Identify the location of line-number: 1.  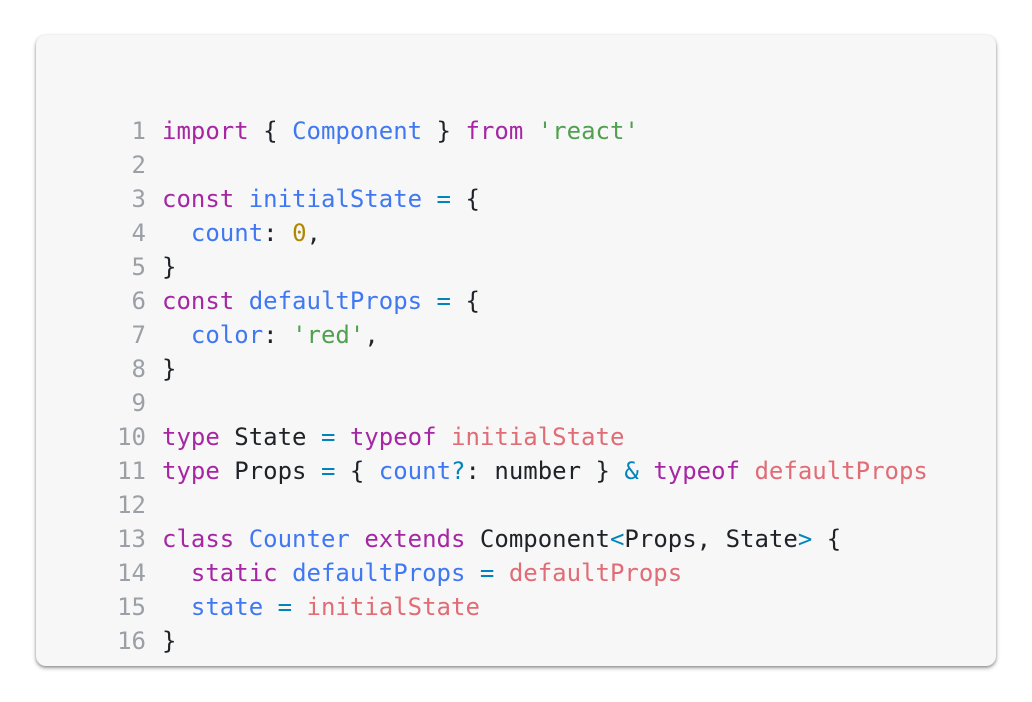
(138, 131).